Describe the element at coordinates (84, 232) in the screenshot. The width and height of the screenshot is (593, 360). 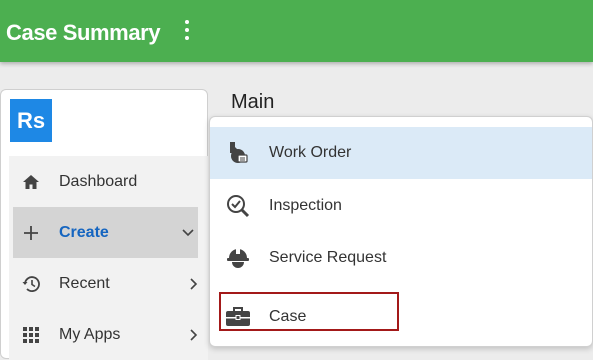
I see `sidebar-item-label: Create` at that location.